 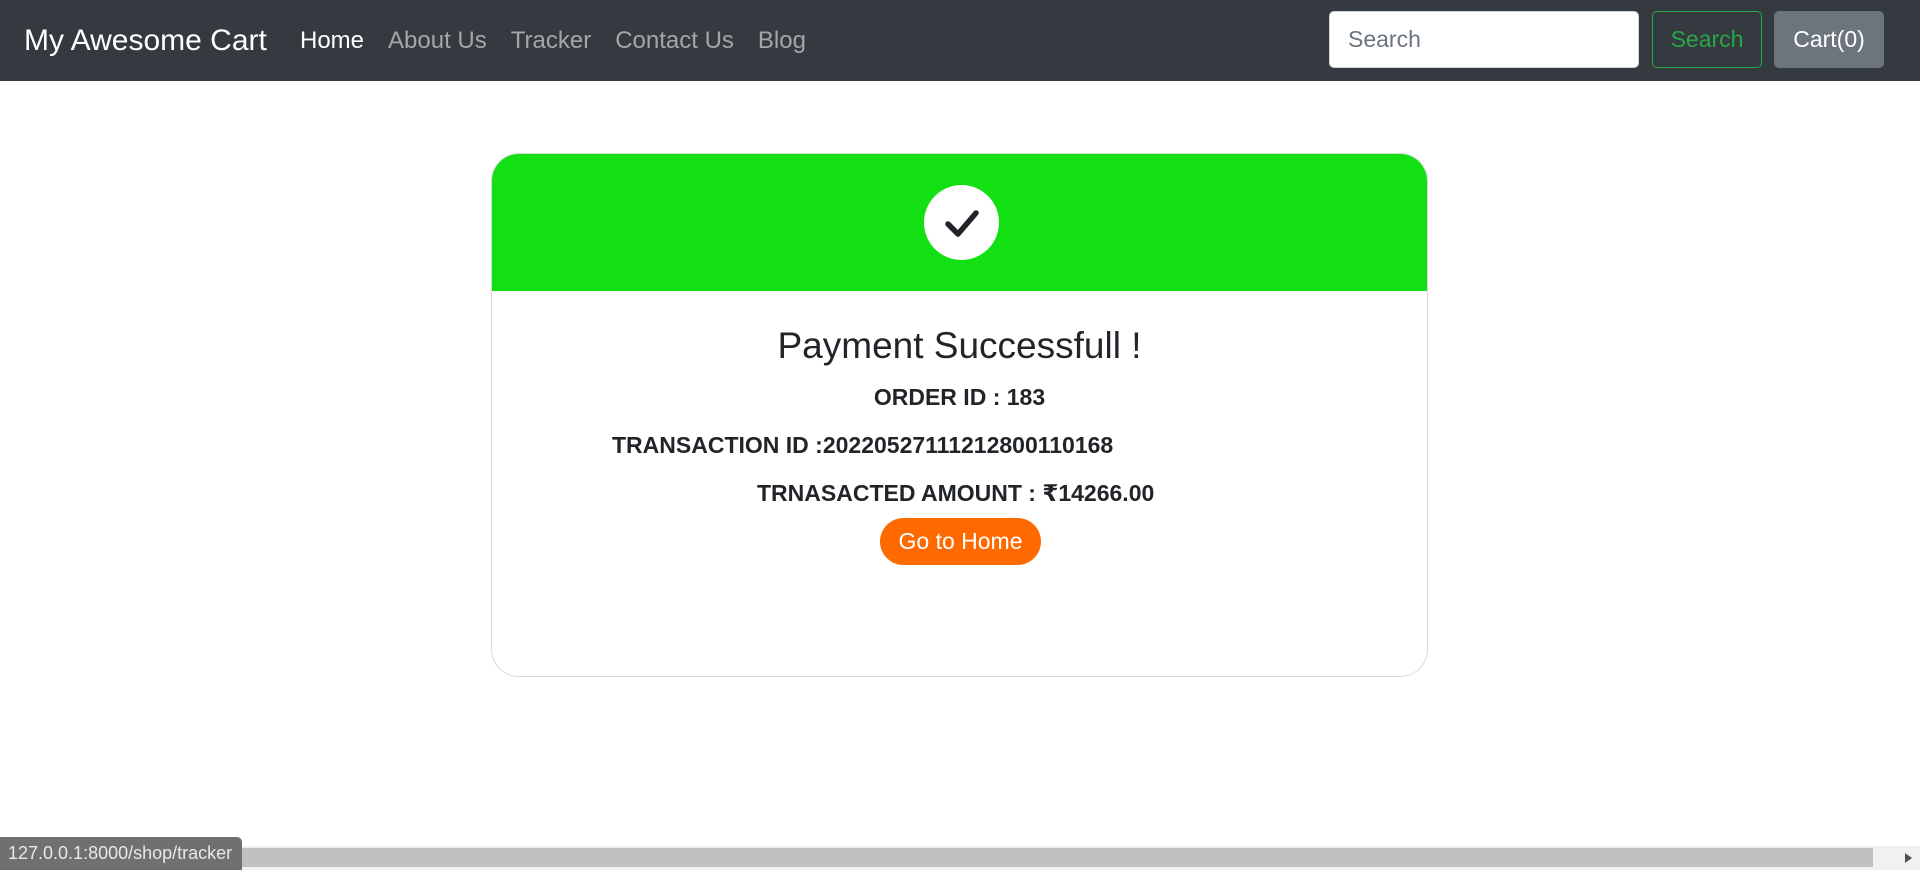 I want to click on nav-links: Home About Us Tracker Contact Us Blog, so click(x=565, y=40).